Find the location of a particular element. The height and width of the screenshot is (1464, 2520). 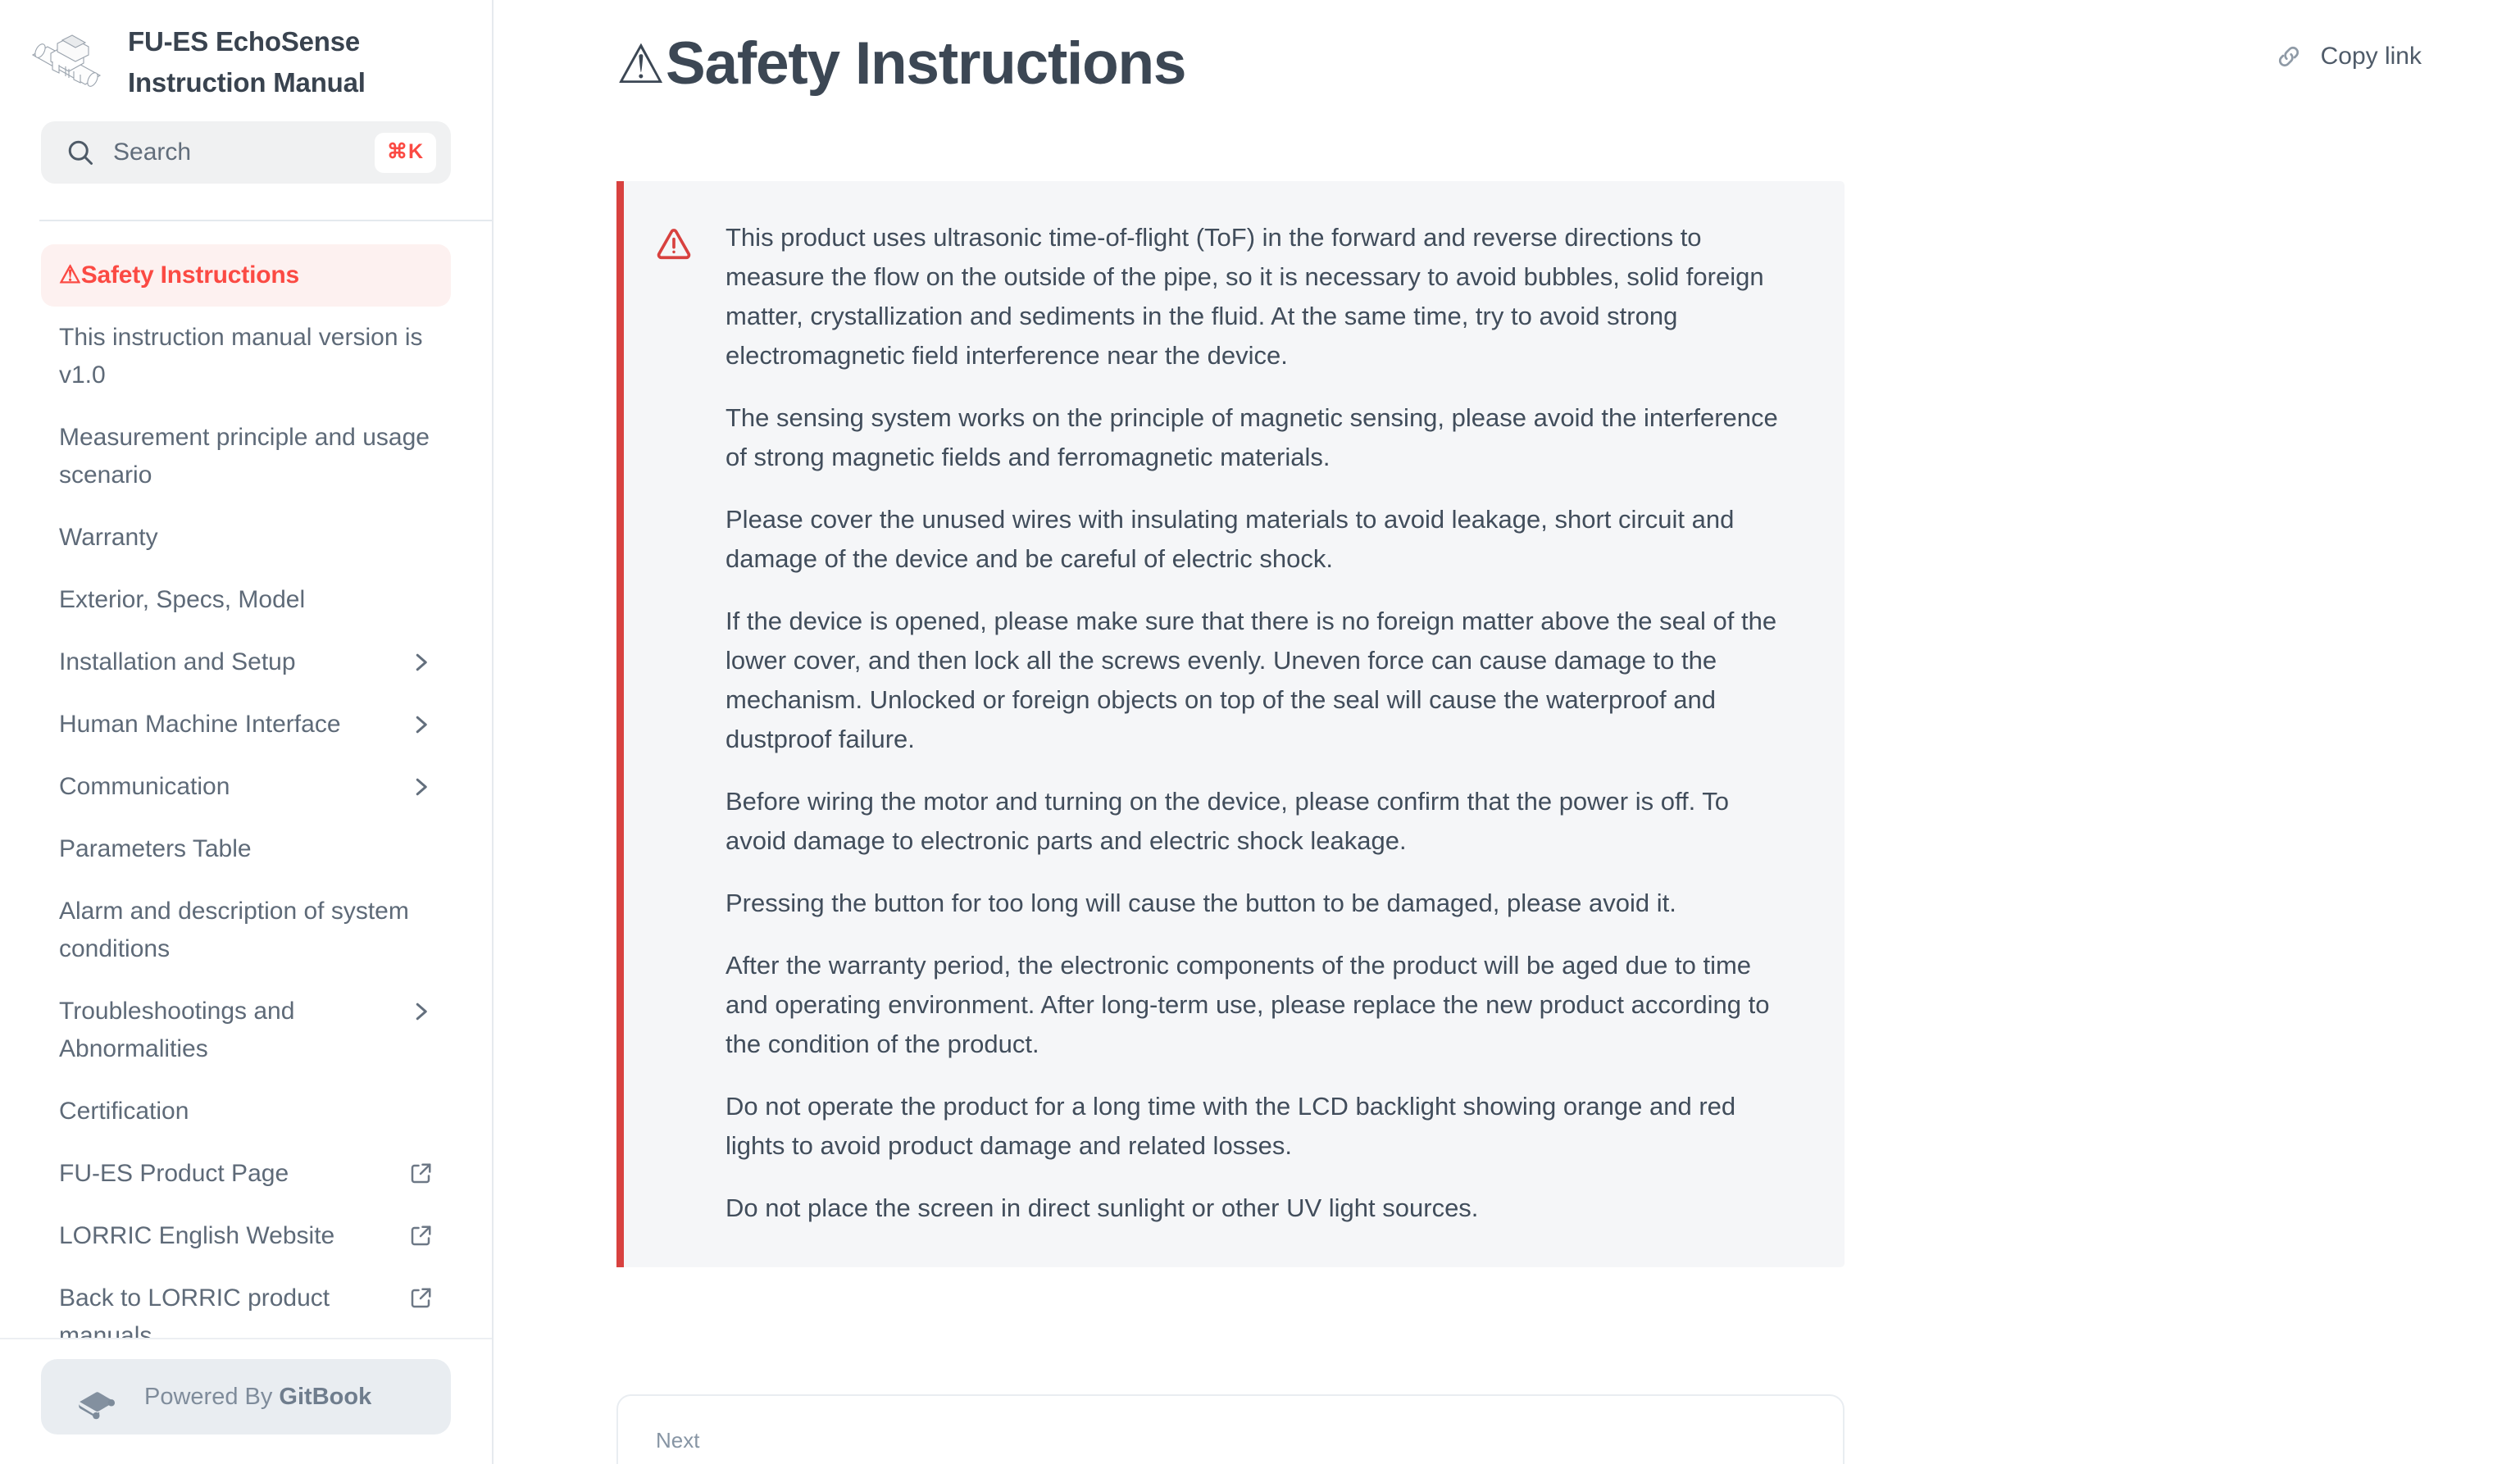

sidebar-item-8: Parameters Table is located at coordinates (246, 849).